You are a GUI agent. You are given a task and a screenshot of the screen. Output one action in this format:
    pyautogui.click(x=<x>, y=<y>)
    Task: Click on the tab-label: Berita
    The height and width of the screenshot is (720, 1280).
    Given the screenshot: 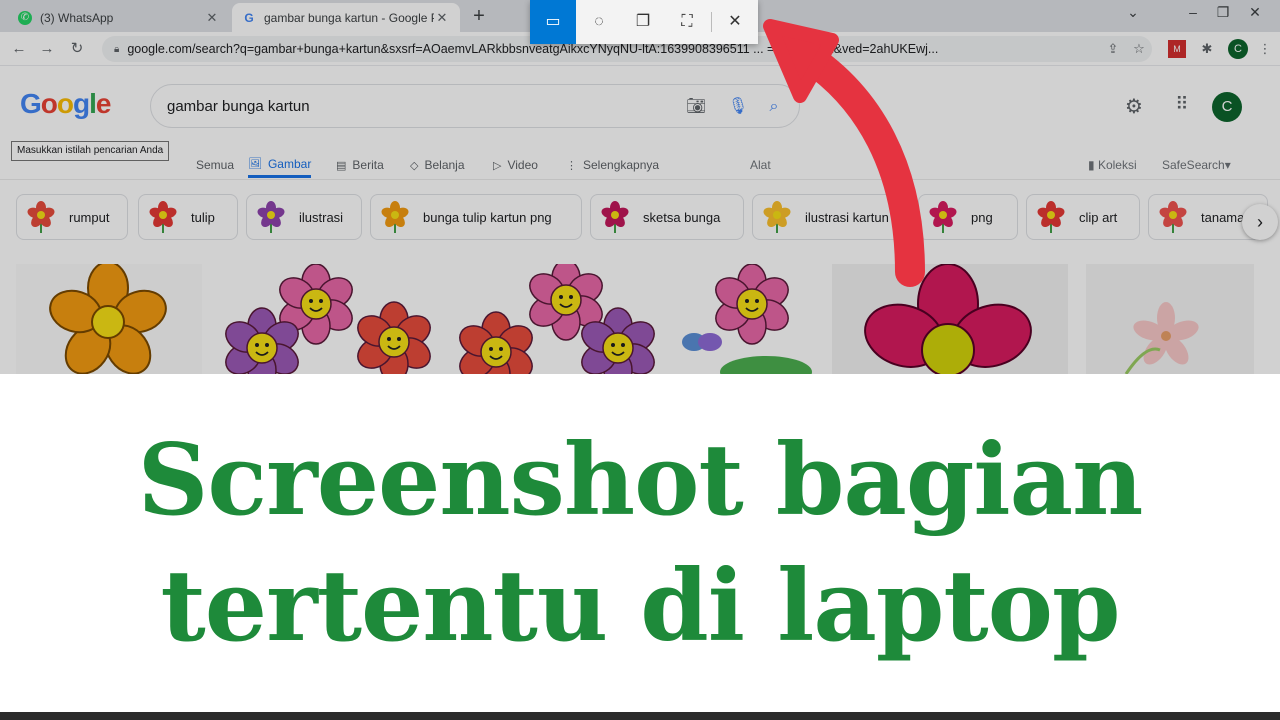 What is the action you would take?
    pyautogui.click(x=368, y=165)
    